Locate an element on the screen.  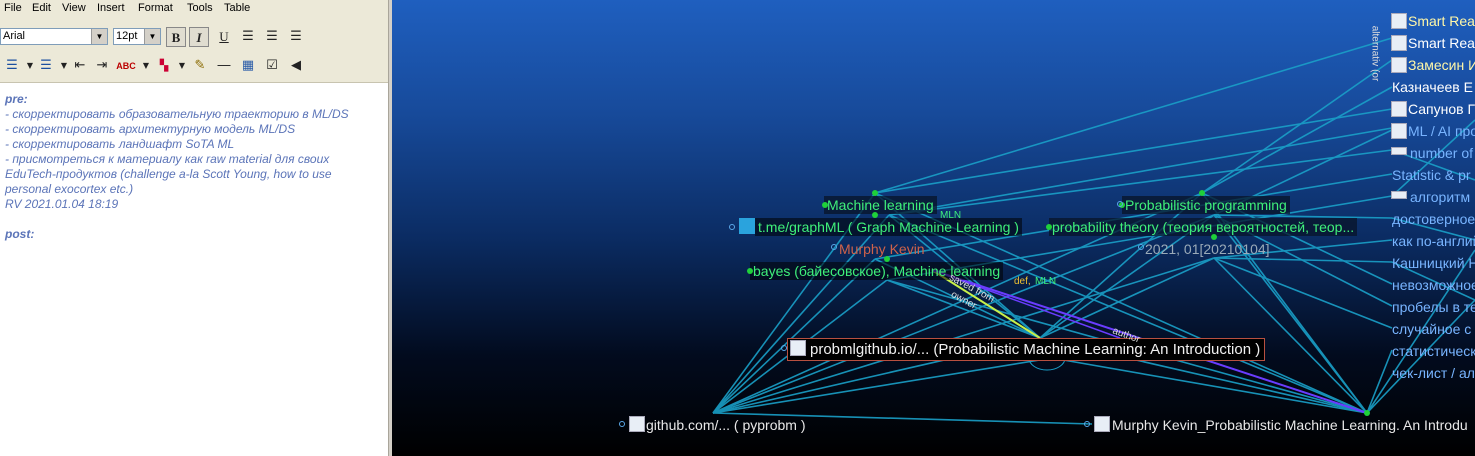
italic-button: I is located at coordinates (199, 37).